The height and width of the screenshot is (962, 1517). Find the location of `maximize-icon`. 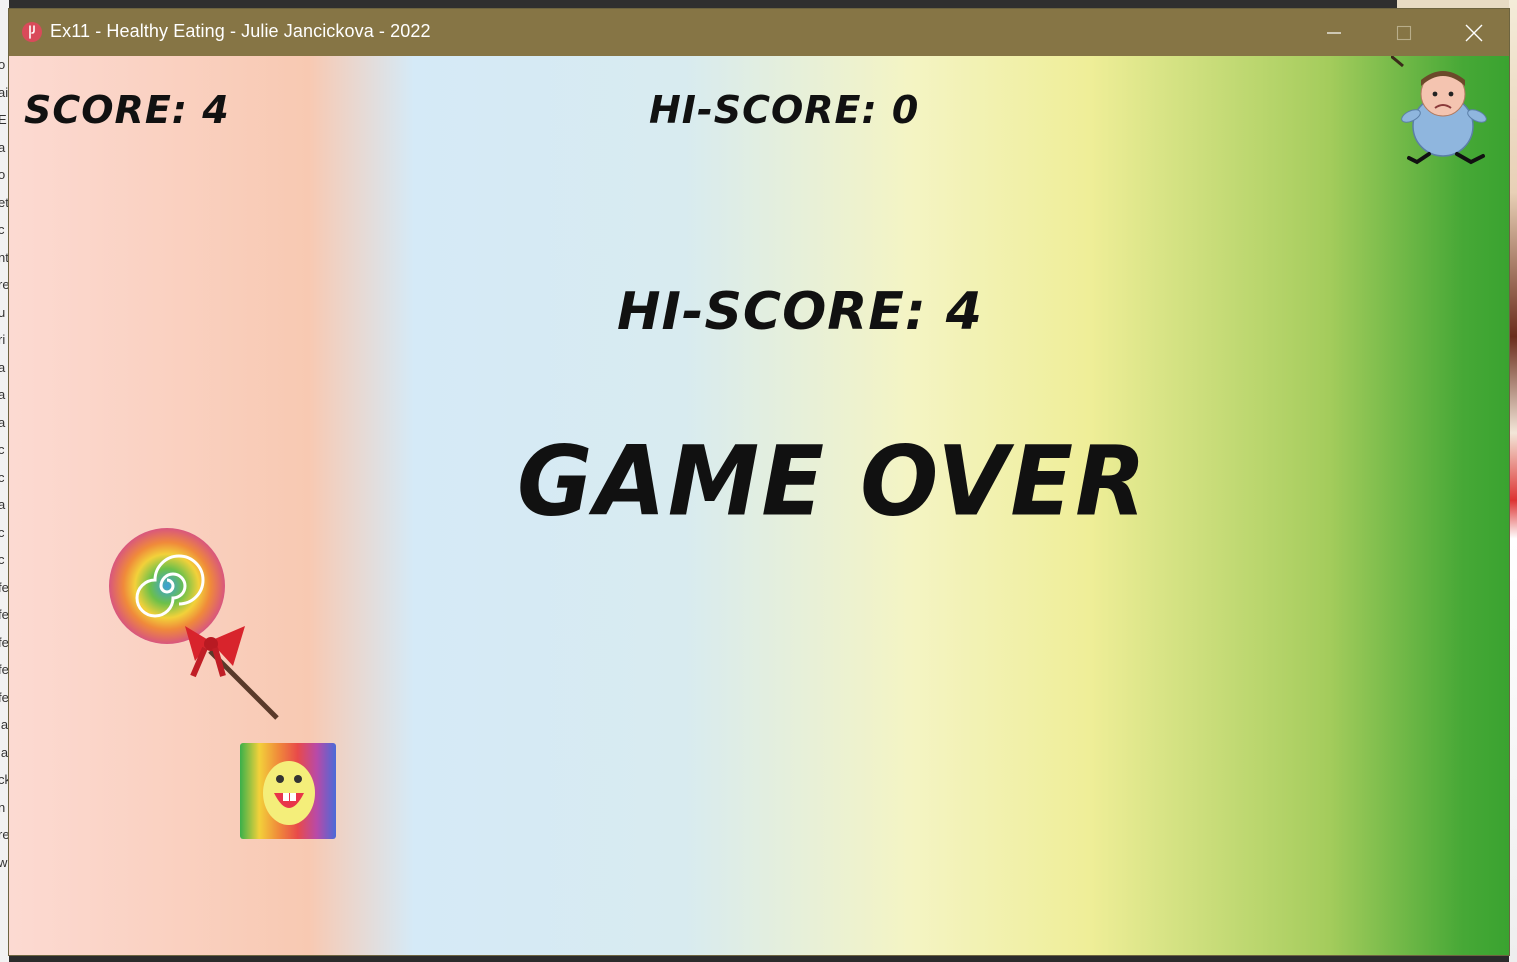

maximize-icon is located at coordinates (1404, 32).